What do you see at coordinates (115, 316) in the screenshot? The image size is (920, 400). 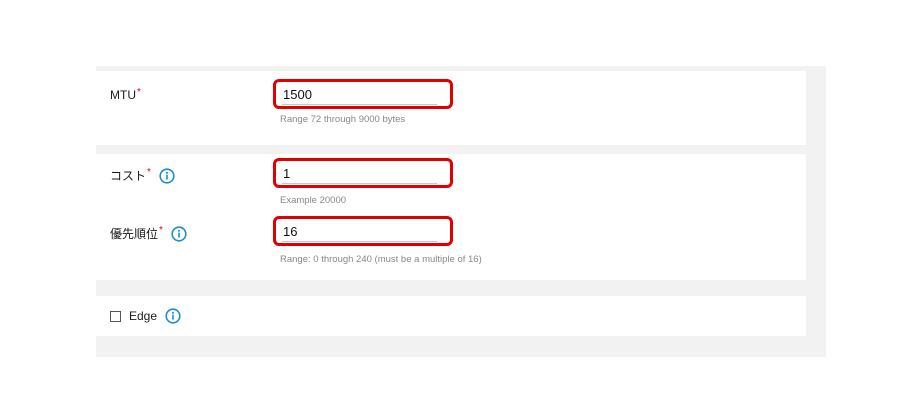 I see `edge-checkbox` at bounding box center [115, 316].